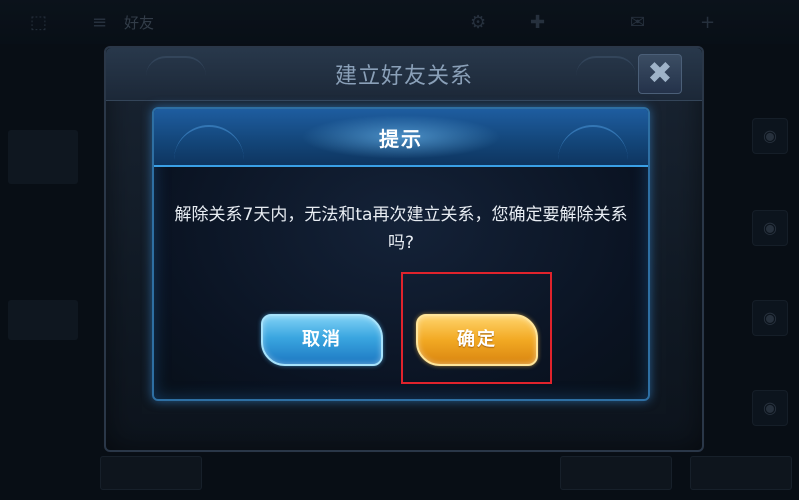 Image resolution: width=799 pixels, height=500 pixels. I want to click on confirm-highlight-box, so click(476, 328).